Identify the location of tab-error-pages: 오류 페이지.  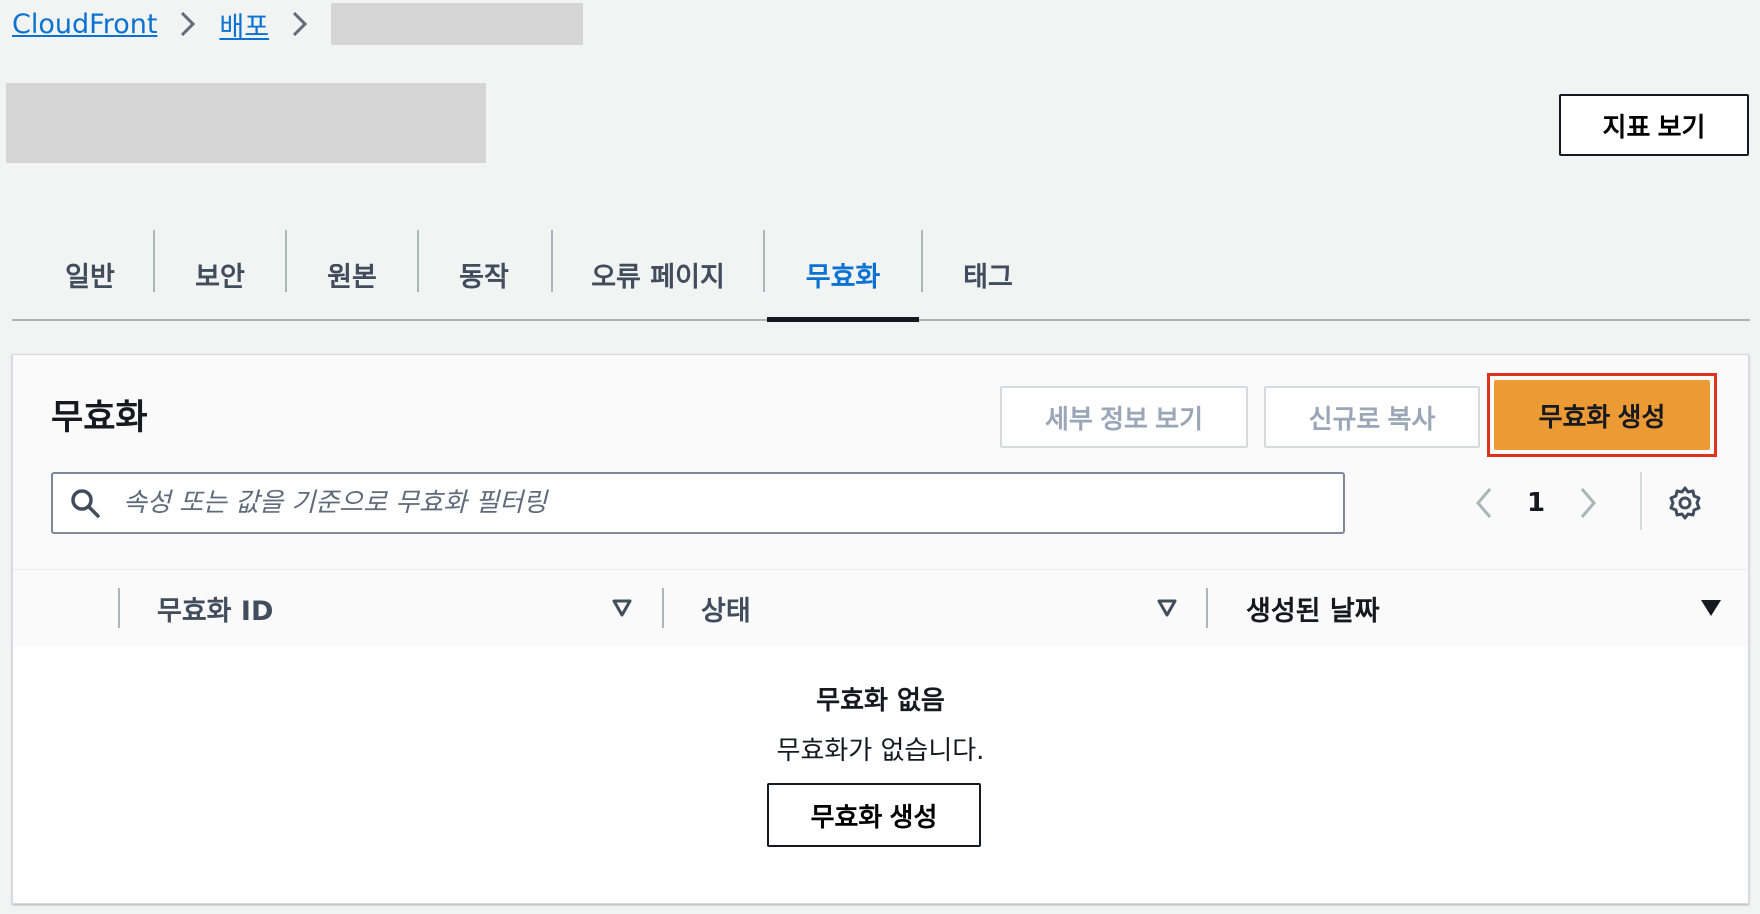
(658, 274).